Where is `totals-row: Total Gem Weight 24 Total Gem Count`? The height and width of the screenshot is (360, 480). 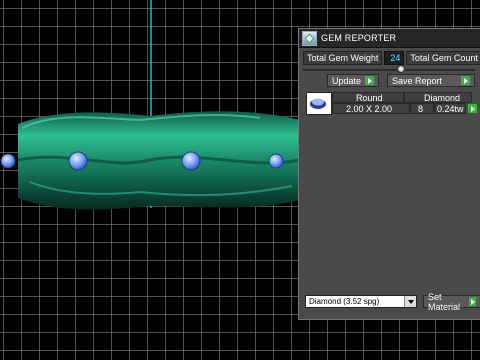
totals-row: Total Gem Weight 24 Total Gem Count is located at coordinates (391, 58).